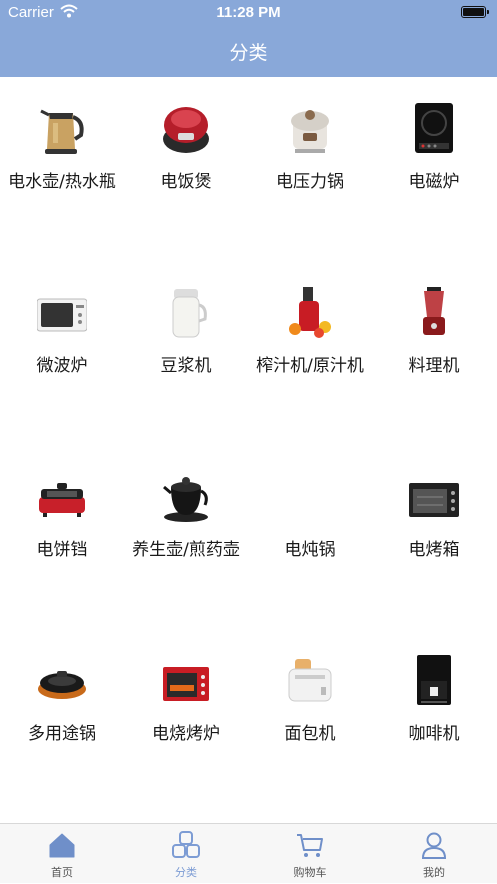  Describe the element at coordinates (310, 550) in the screenshot. I see `category-label: 电炖锅` at that location.